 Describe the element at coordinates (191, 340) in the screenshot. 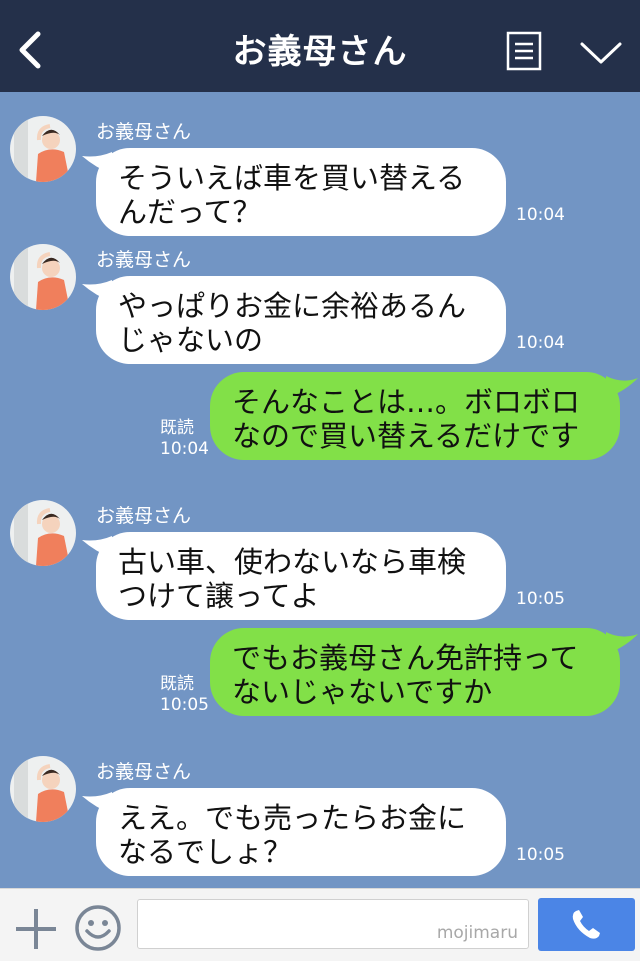

I see `message-line: じゃないの` at that location.